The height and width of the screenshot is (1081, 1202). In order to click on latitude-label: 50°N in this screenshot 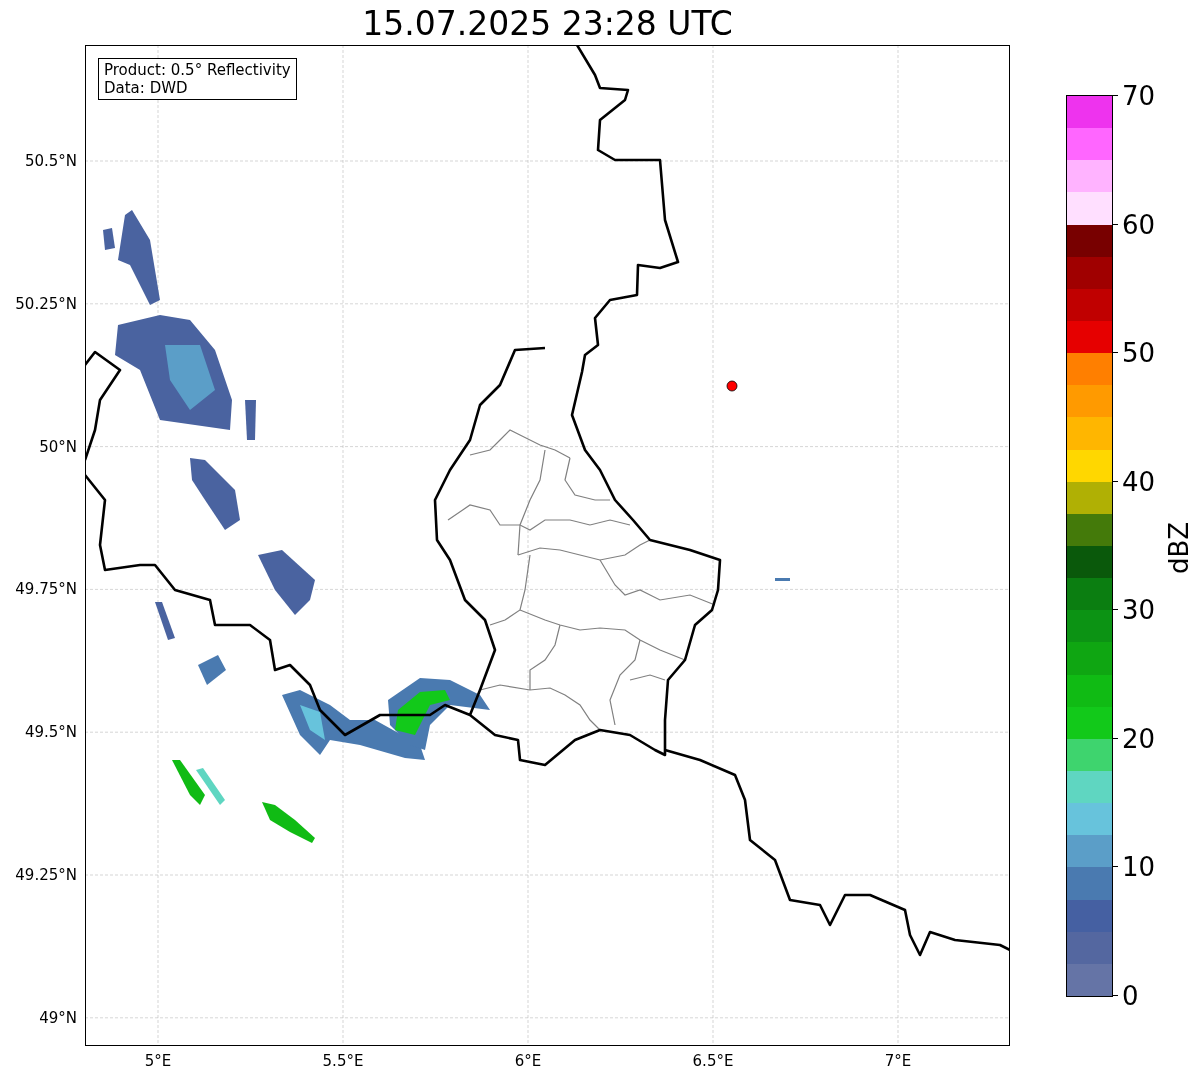, I will do `click(58, 446)`.